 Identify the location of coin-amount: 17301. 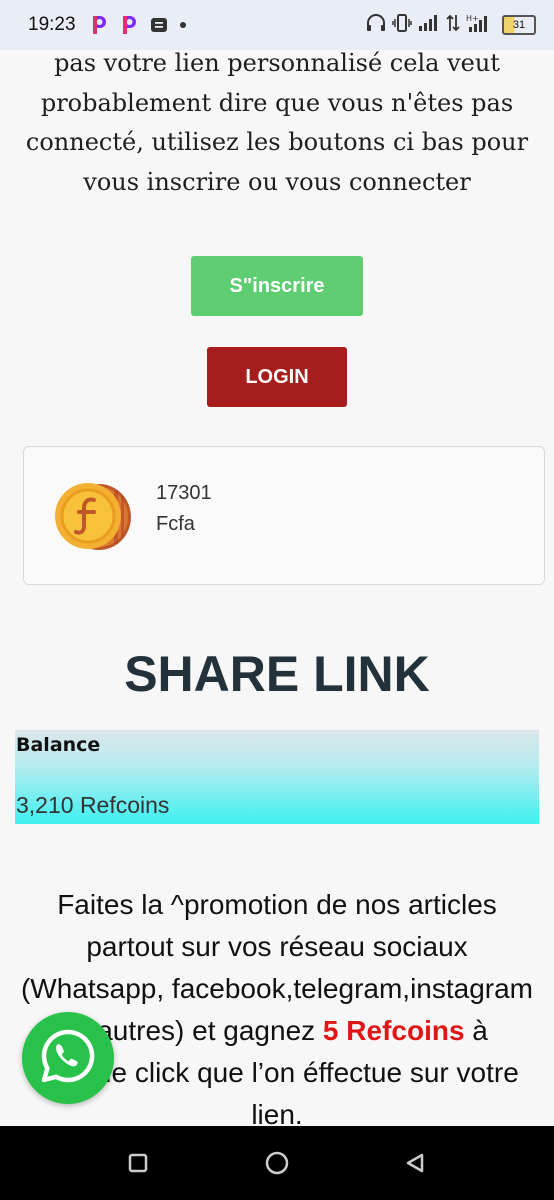
(184, 493).